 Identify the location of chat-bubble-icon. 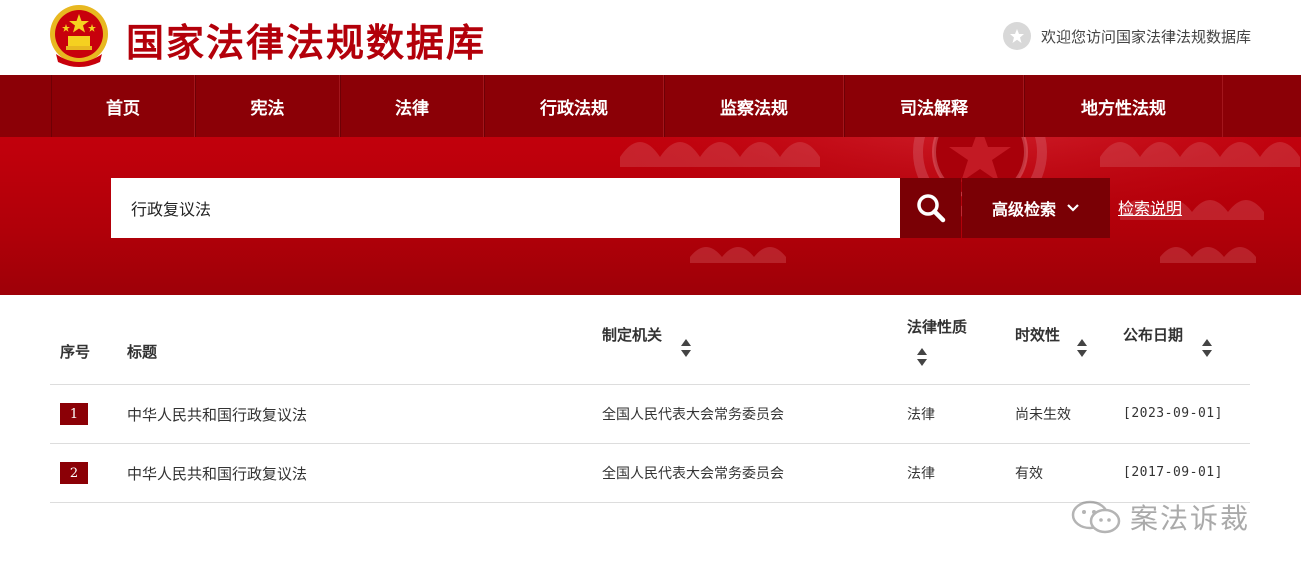
(1096, 517).